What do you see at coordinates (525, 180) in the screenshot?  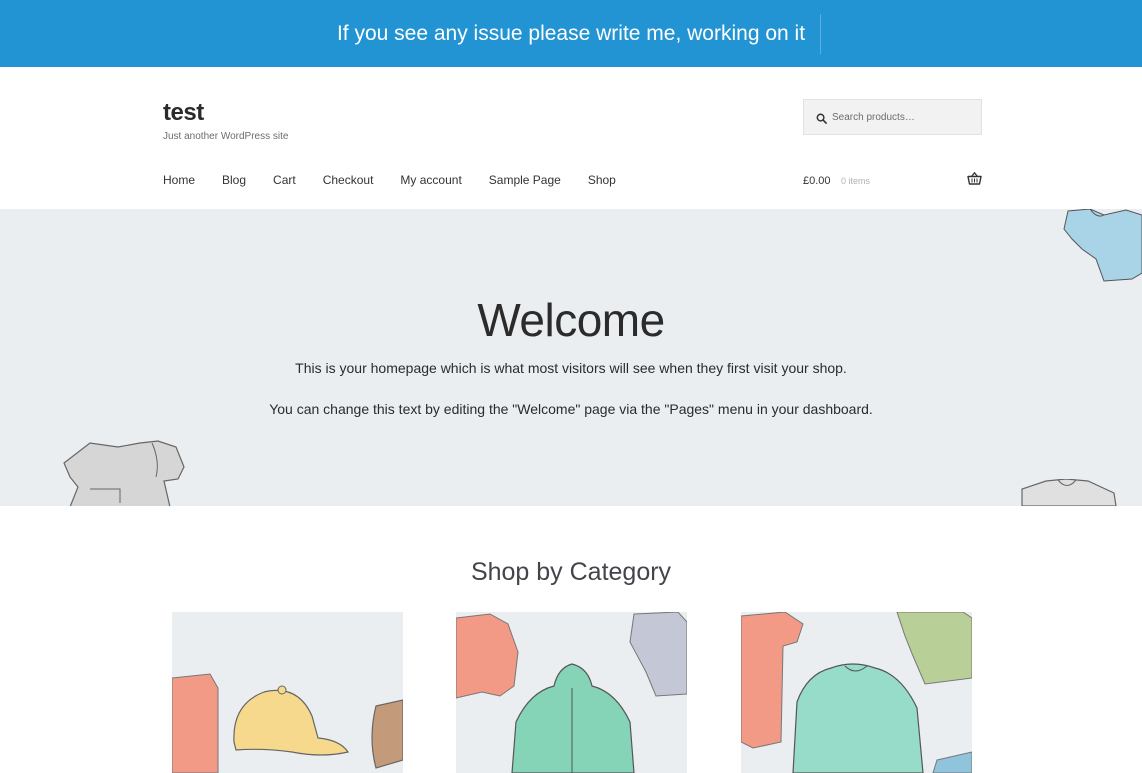 I see `nav-item-sample-page: Sample Page` at bounding box center [525, 180].